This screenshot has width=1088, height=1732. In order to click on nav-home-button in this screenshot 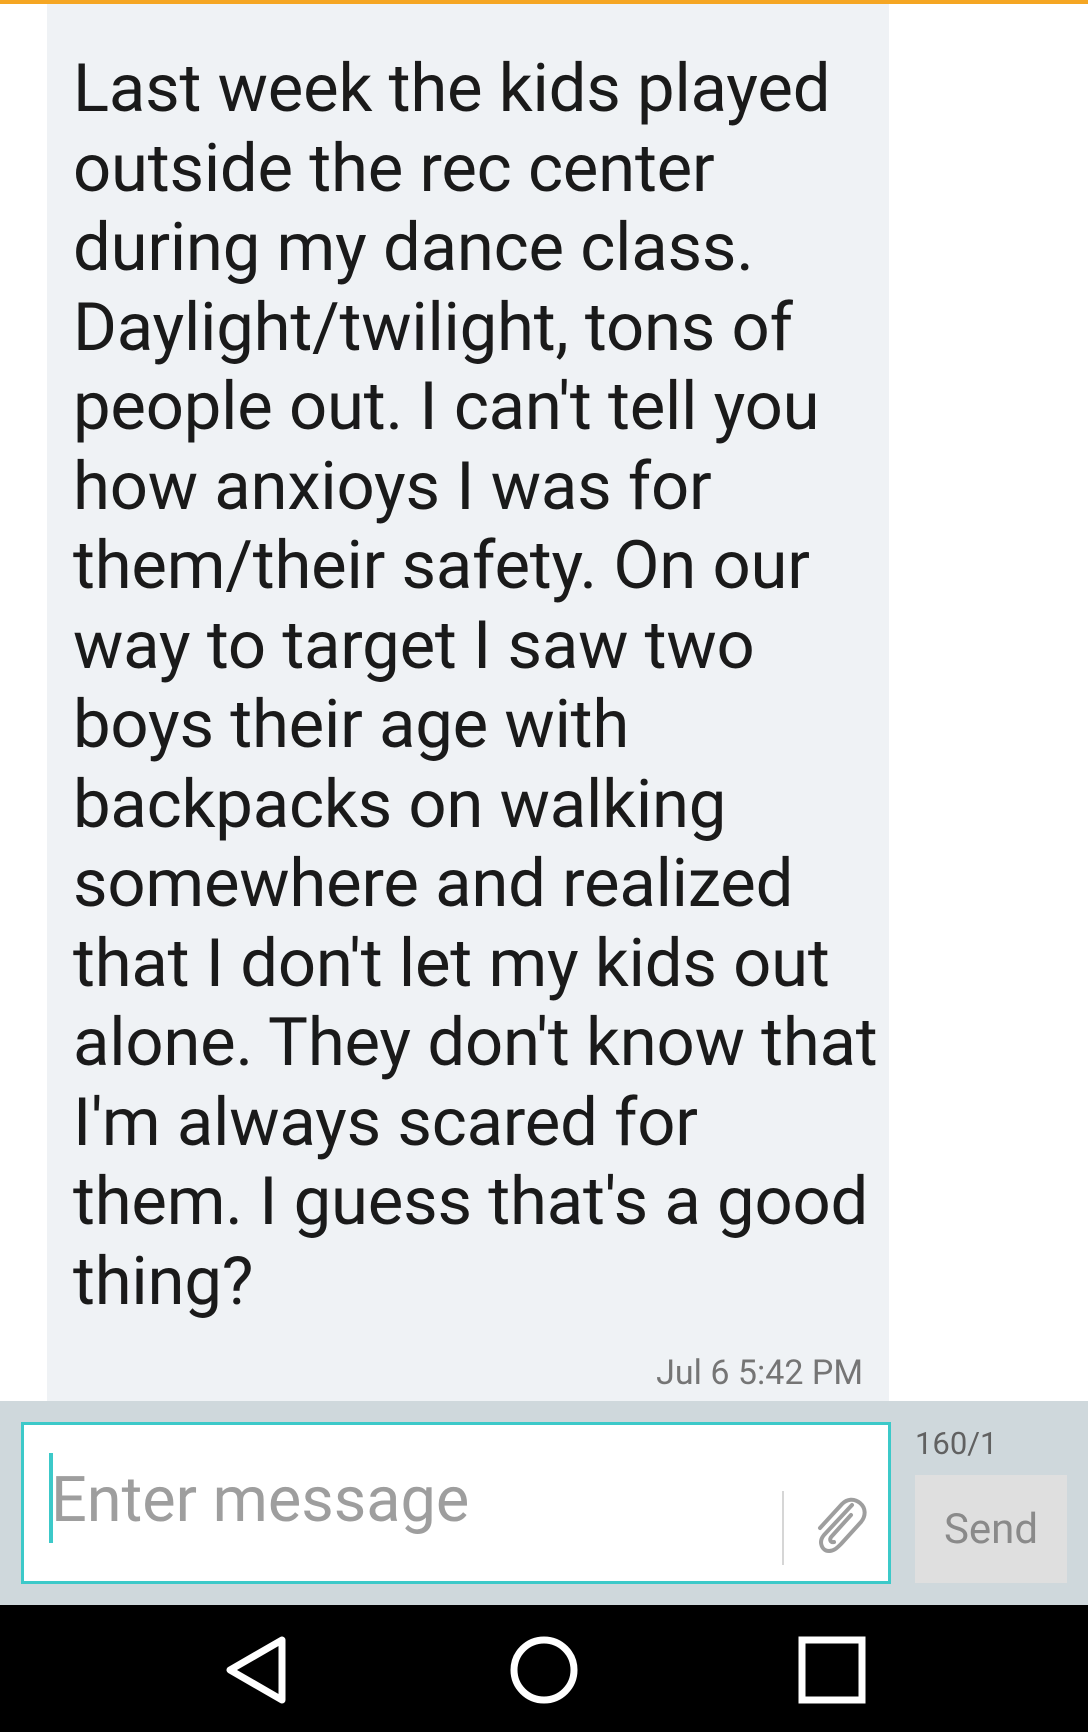, I will do `click(544, 1670)`.